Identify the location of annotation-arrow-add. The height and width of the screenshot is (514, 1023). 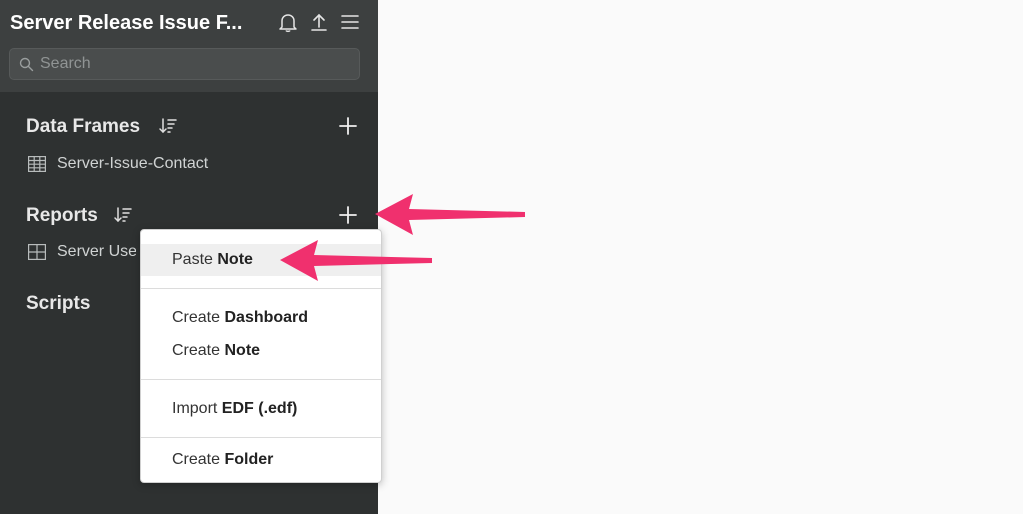
(450, 214).